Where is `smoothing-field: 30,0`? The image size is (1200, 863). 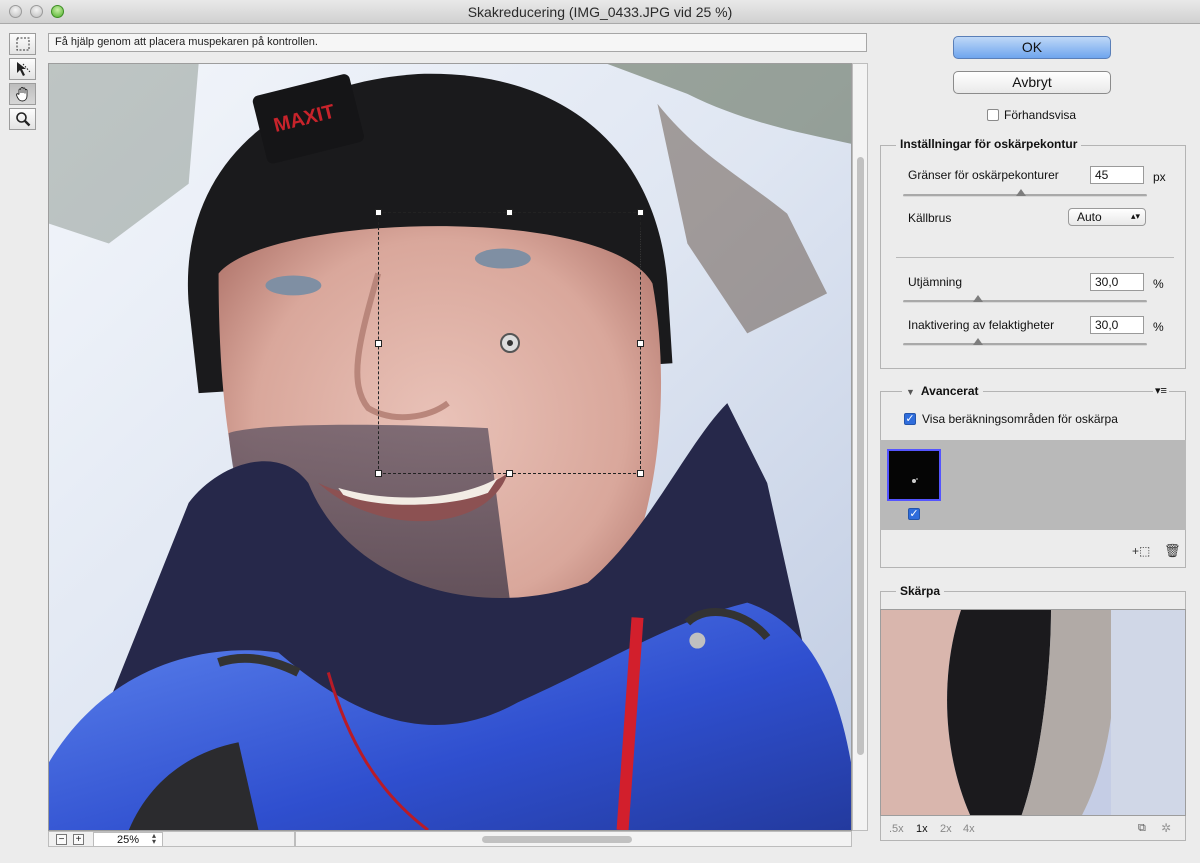 smoothing-field: 30,0 is located at coordinates (1117, 282).